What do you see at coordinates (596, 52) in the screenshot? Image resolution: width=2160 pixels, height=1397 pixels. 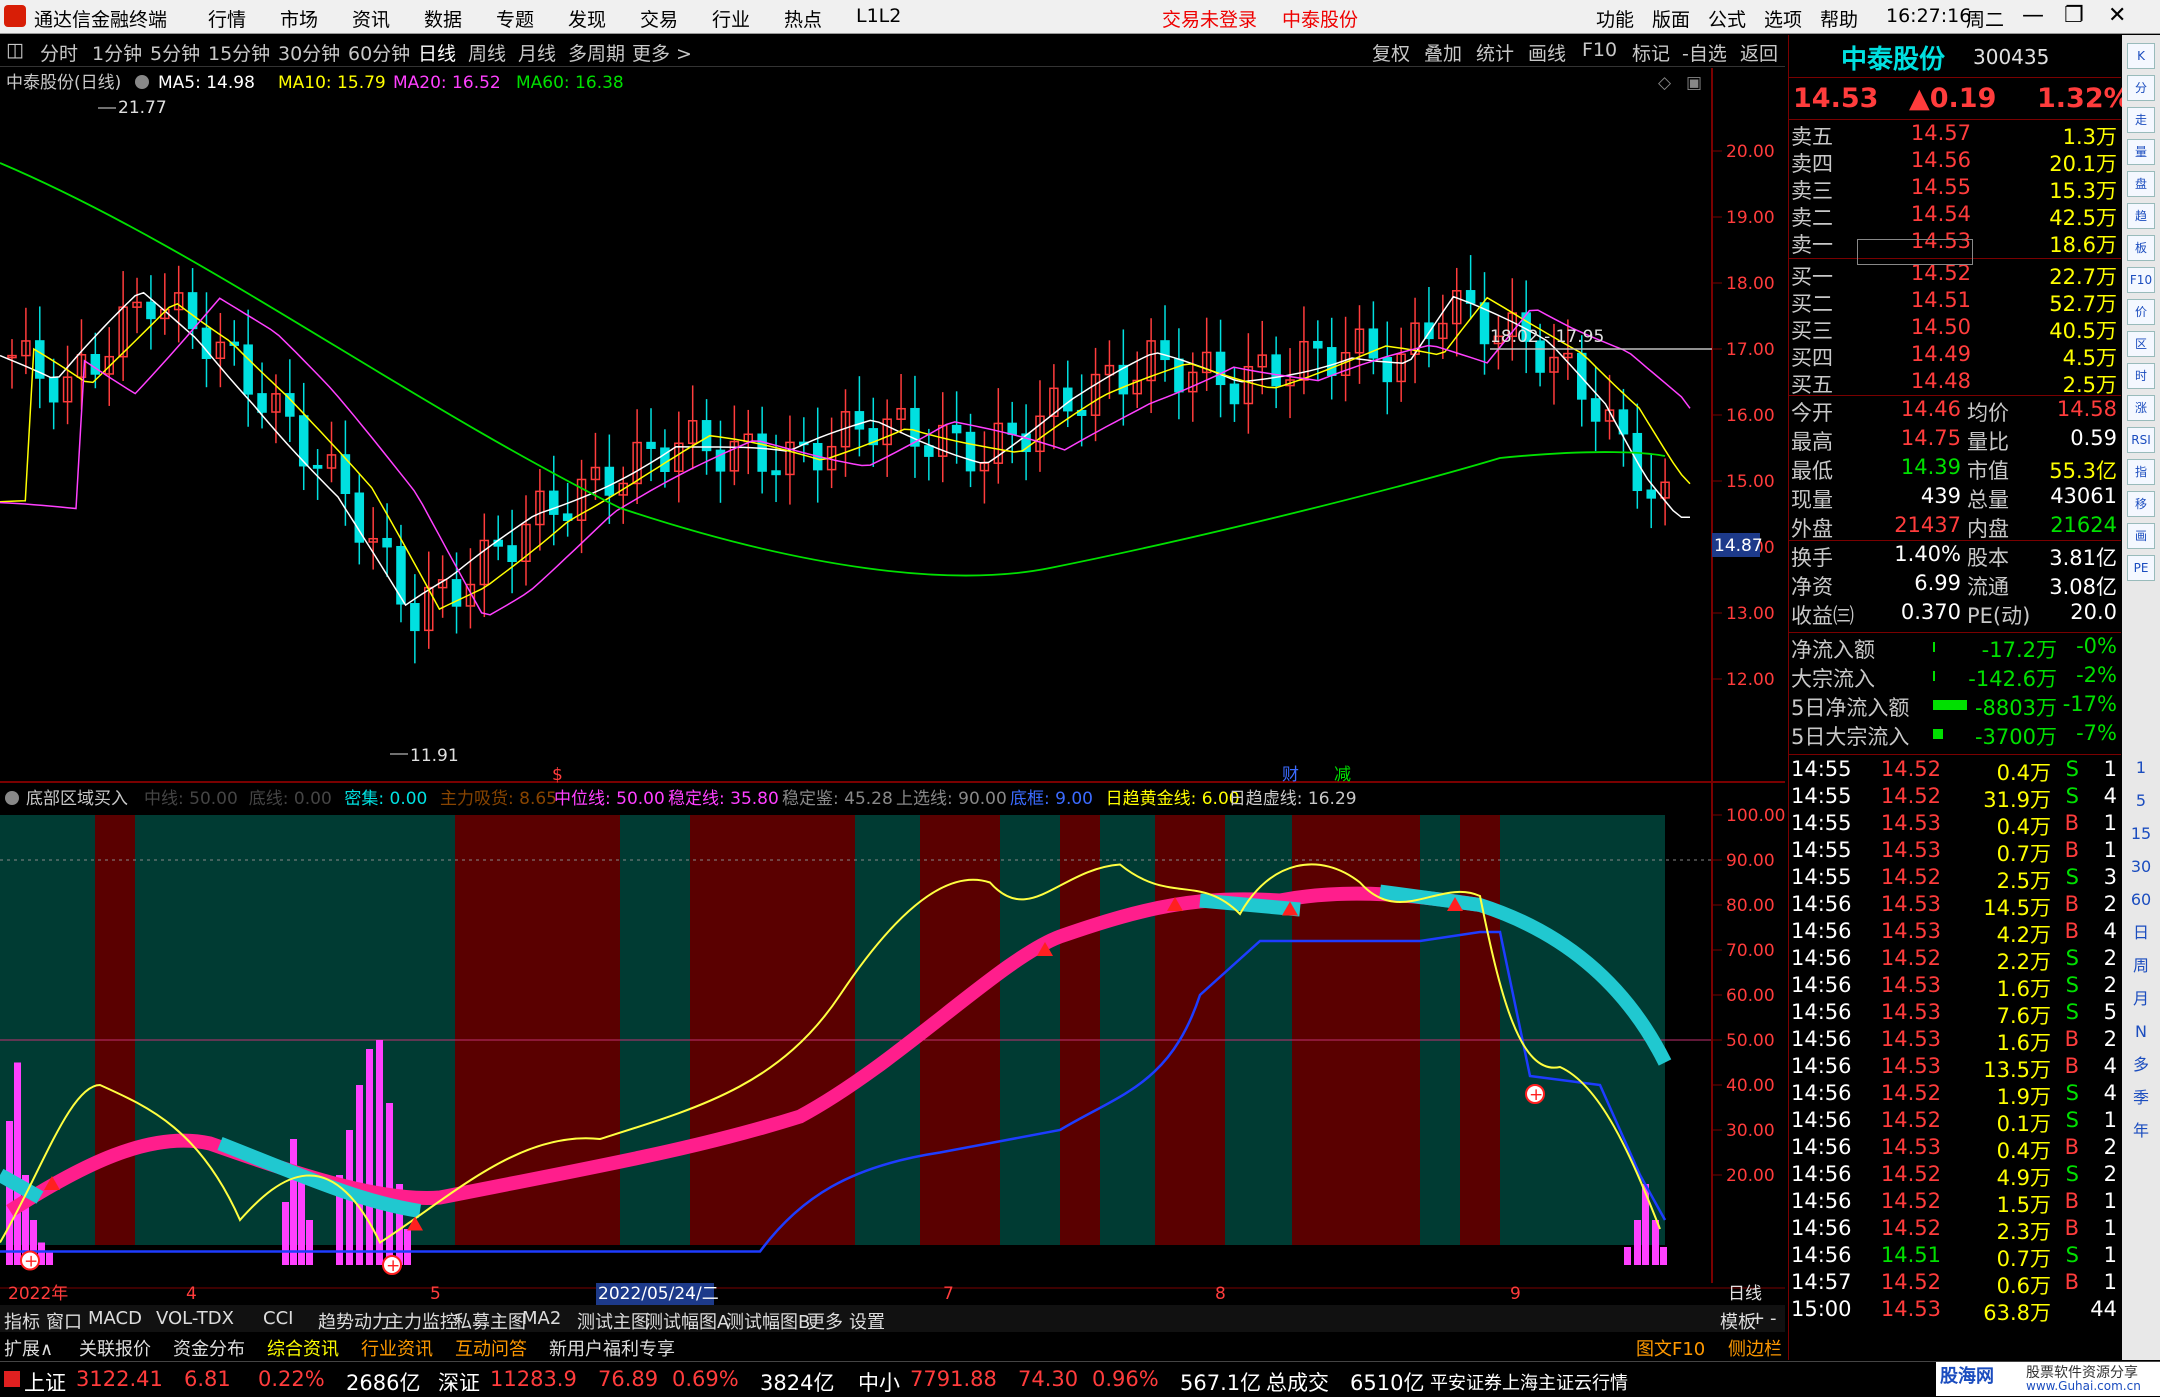 I see `period-tab: 多周期` at bounding box center [596, 52].